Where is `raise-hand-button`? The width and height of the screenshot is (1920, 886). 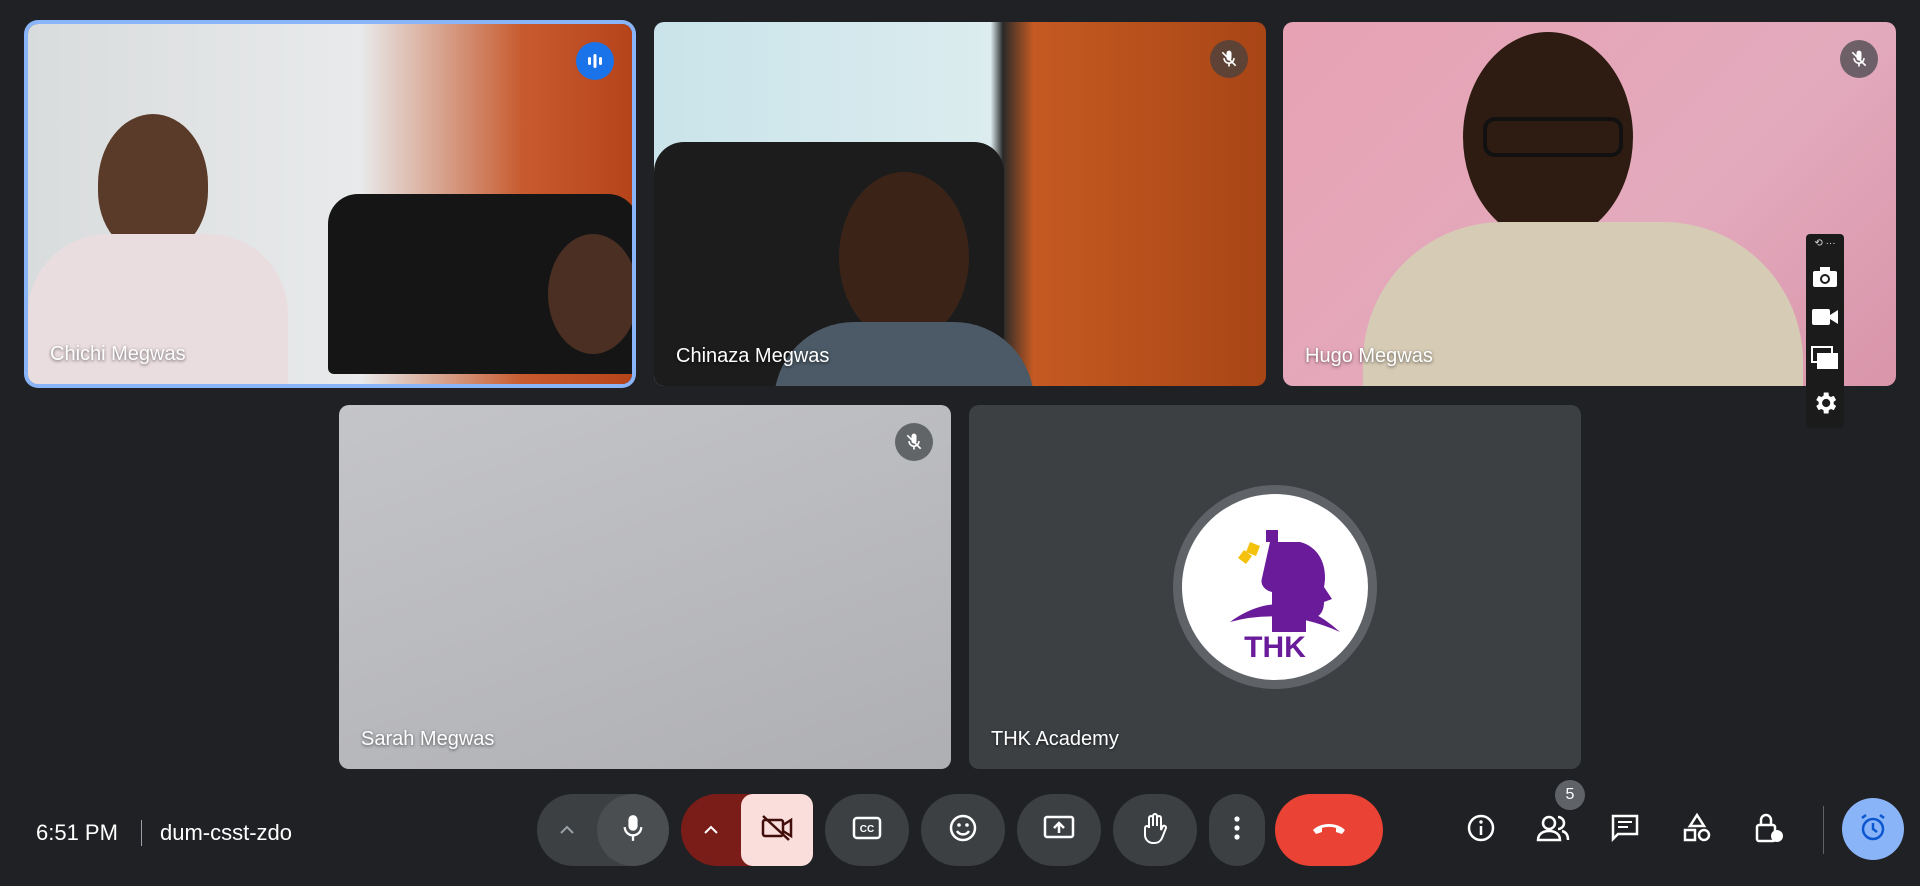
raise-hand-button is located at coordinates (1155, 830).